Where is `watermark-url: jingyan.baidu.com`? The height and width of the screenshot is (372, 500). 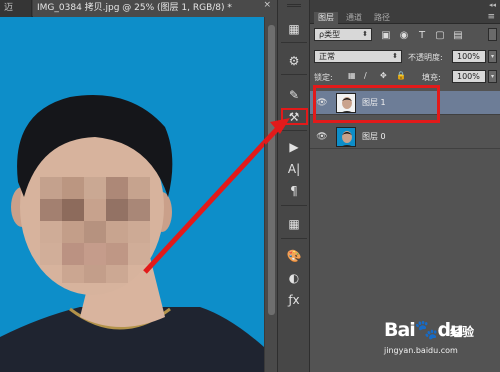
watermark-url: jingyan.baidu.com is located at coordinates (421, 350).